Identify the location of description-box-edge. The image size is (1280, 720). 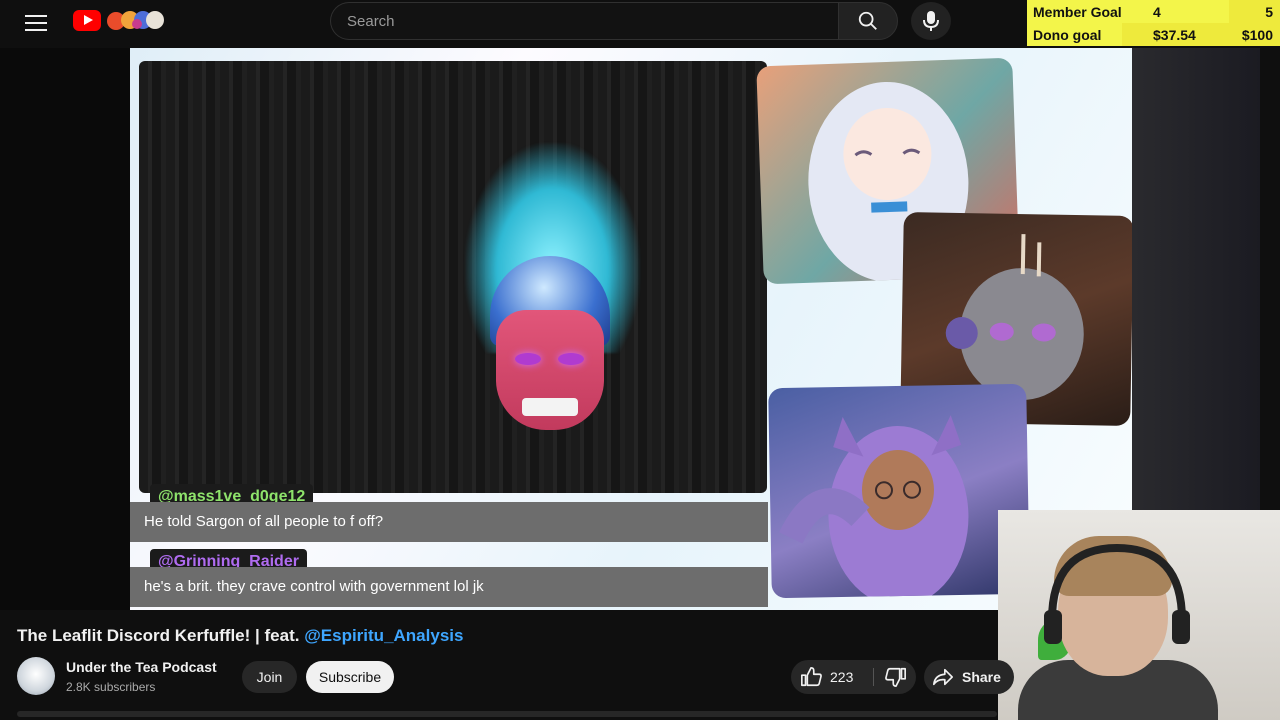
(507, 714).